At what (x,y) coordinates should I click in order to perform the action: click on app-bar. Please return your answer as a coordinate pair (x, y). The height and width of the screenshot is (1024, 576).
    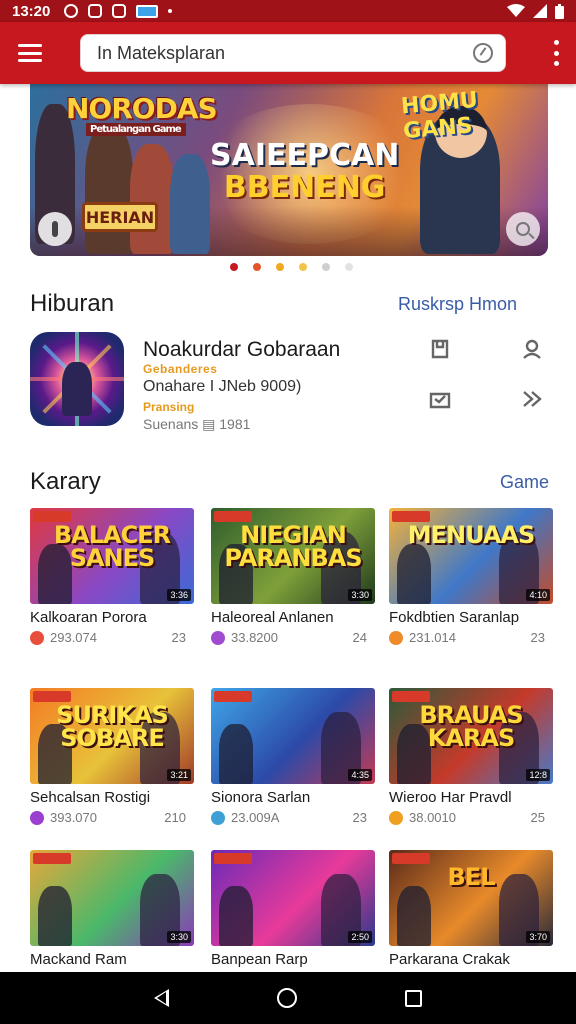
    Looking at the image, I should click on (288, 53).